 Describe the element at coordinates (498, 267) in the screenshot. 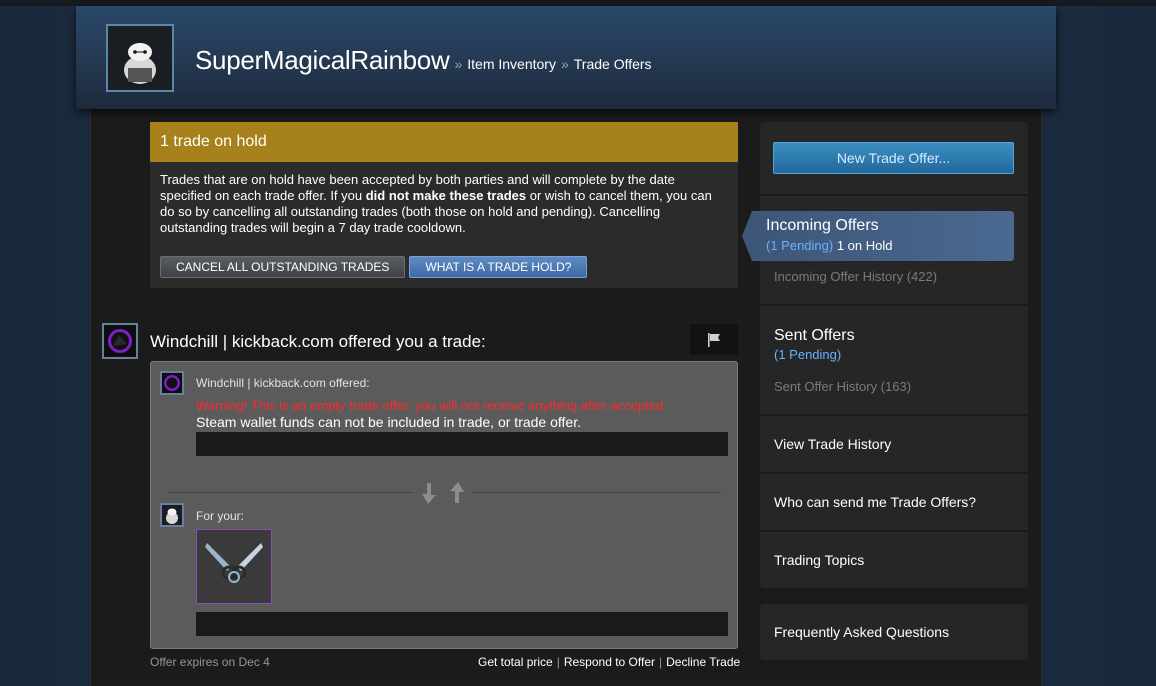

I see `what-is-trade-hold-button: WHAT IS A TRADE HOLD?` at that location.